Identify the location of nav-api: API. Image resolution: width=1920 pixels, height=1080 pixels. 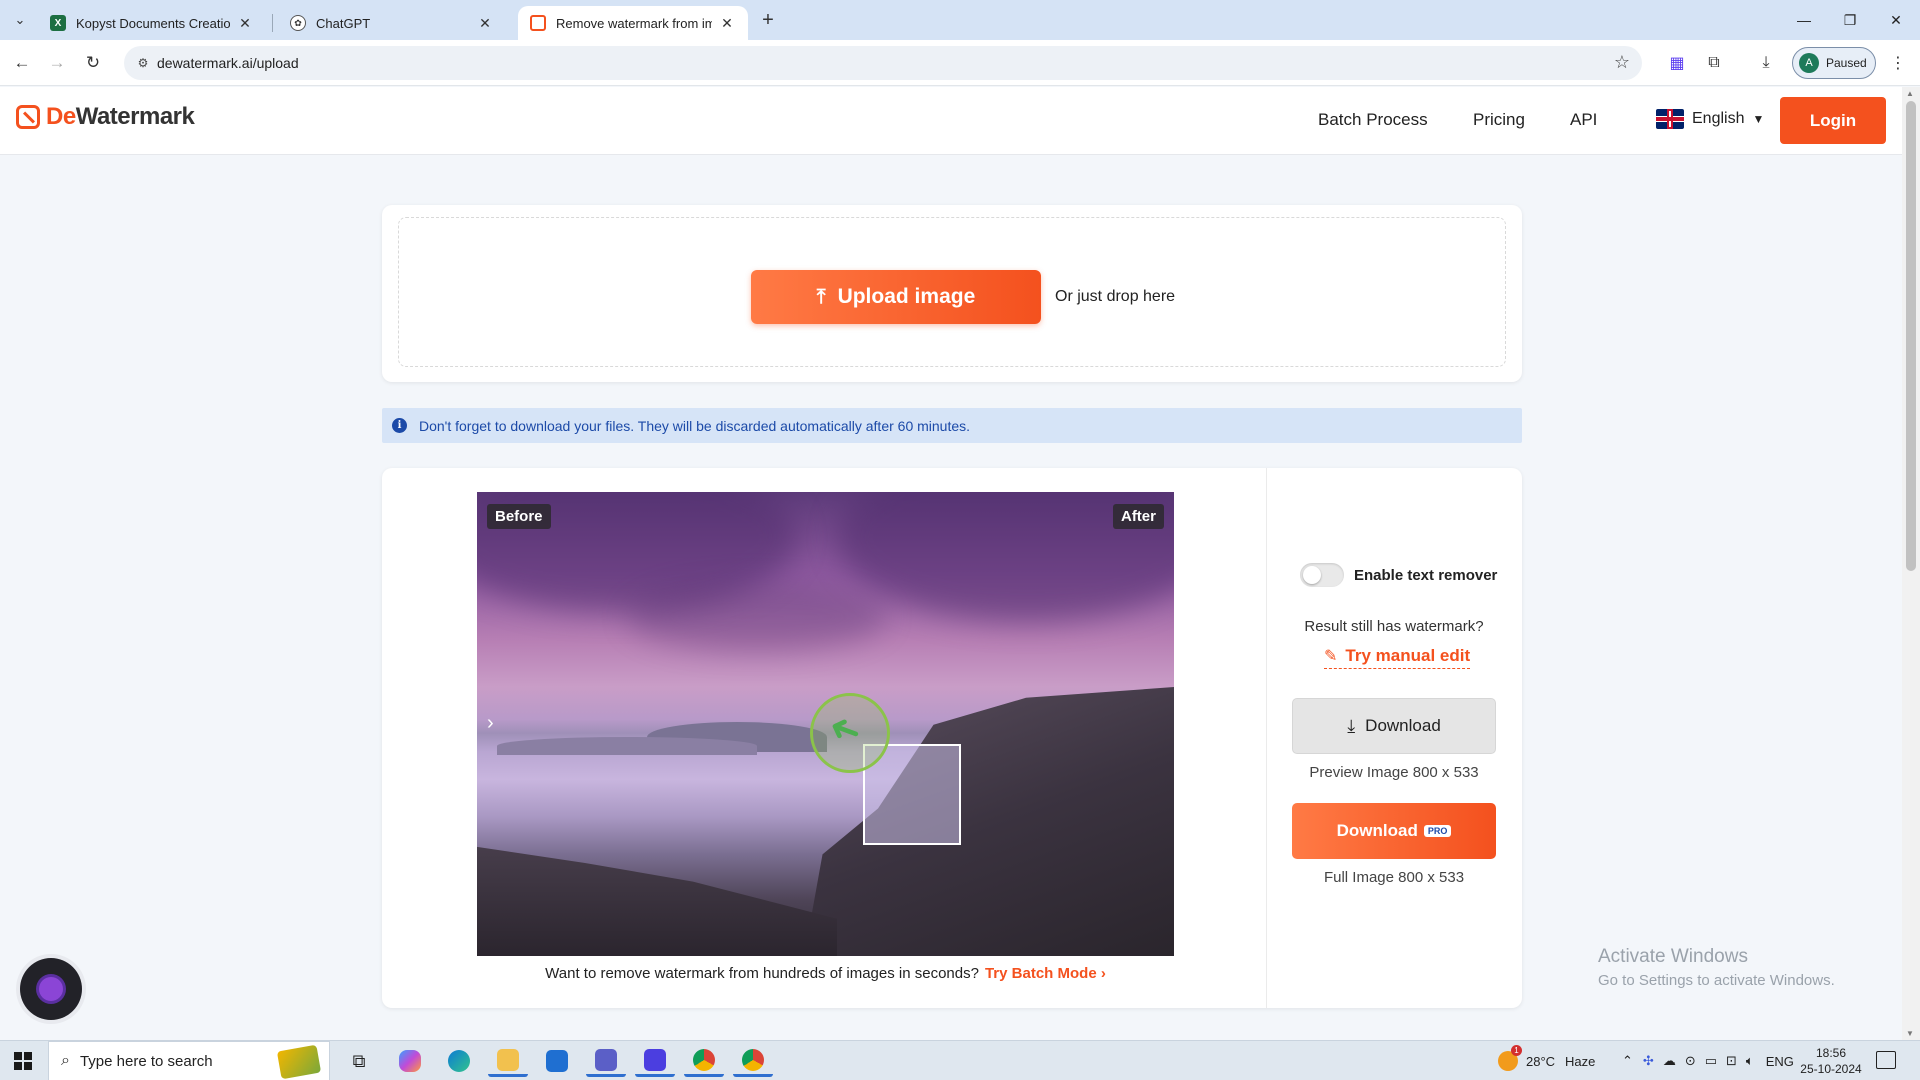
(1583, 120).